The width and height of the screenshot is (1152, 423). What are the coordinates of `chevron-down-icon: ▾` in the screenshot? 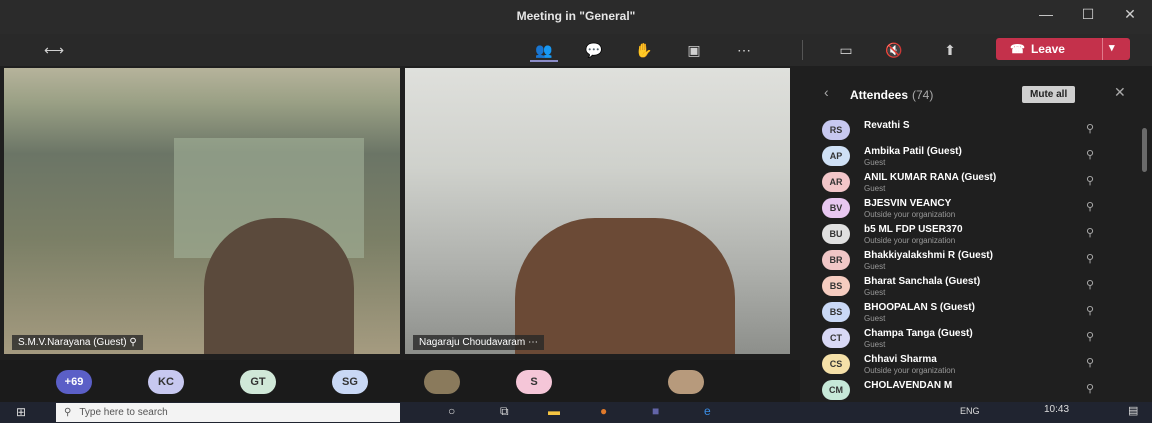 It's located at (1112, 47).